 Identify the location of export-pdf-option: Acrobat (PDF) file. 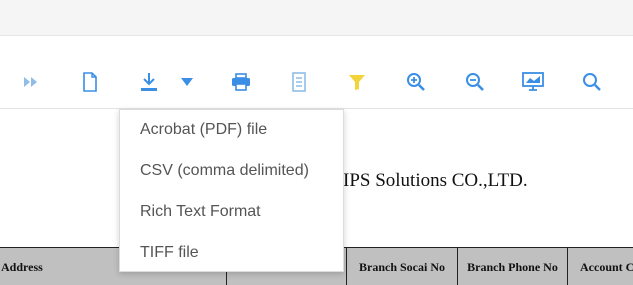
(231, 130).